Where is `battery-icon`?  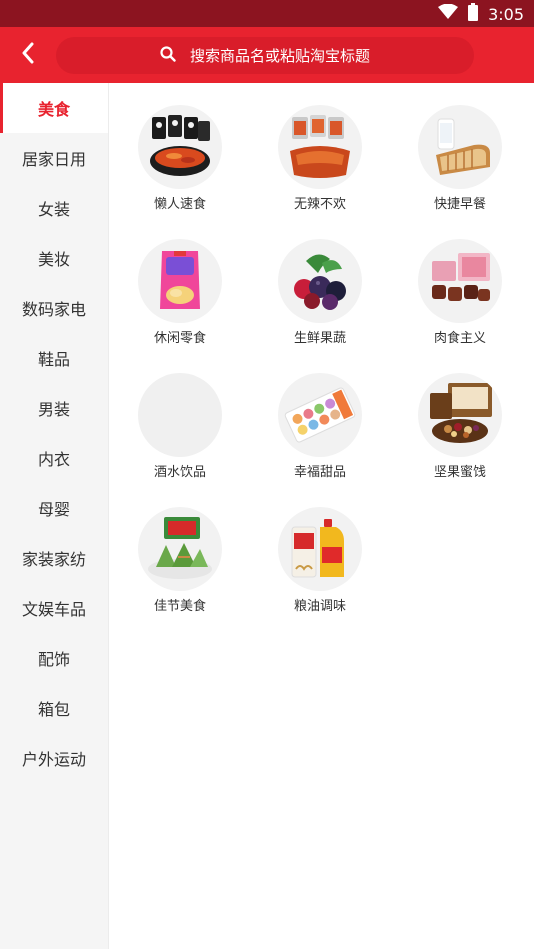
battery-icon is located at coordinates (473, 14).